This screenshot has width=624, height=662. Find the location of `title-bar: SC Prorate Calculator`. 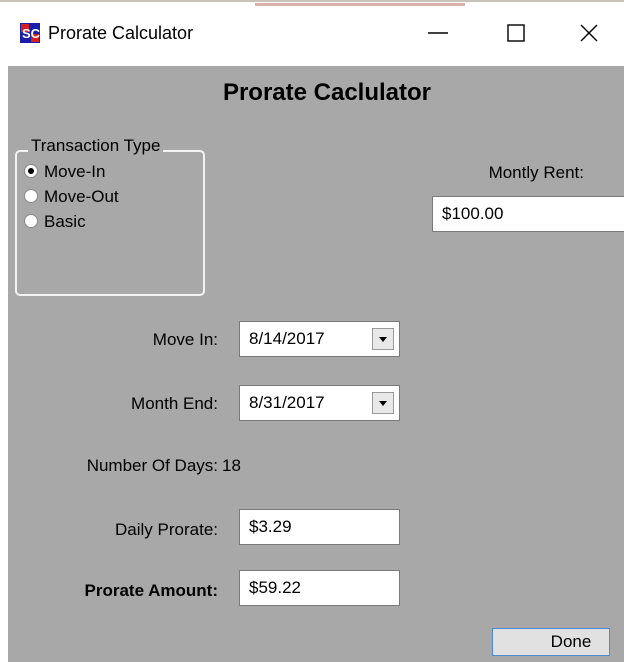

title-bar: SC Prorate Calculator is located at coordinates (312, 33).